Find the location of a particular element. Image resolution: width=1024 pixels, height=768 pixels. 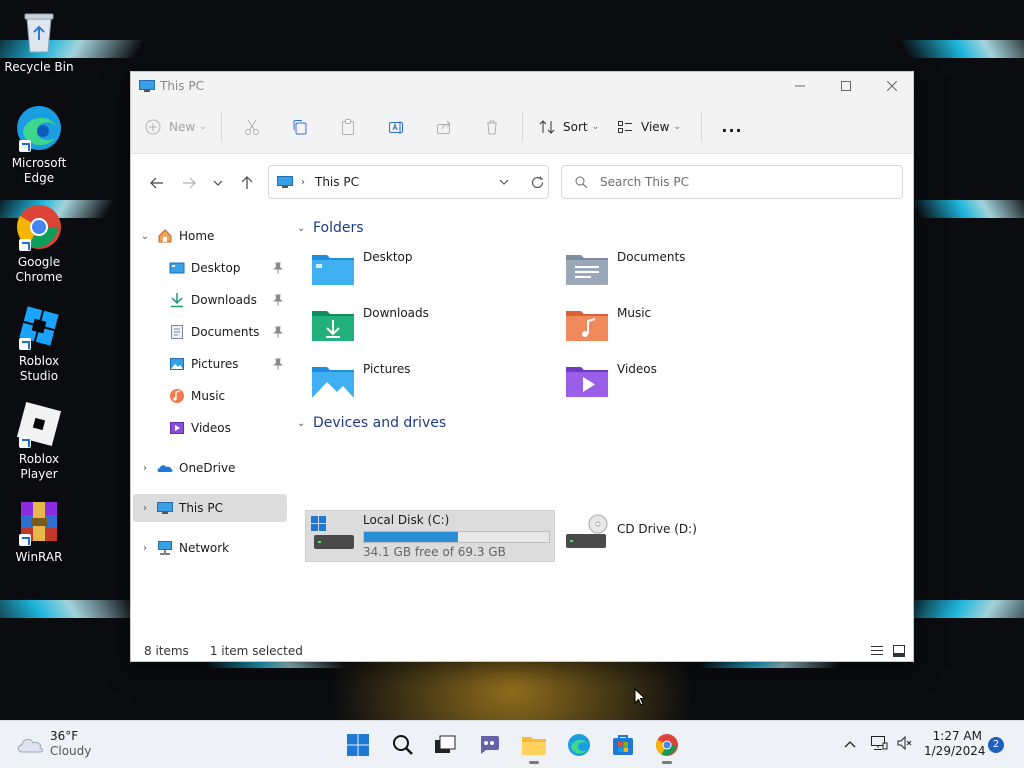

search-icon is located at coordinates (581, 182).